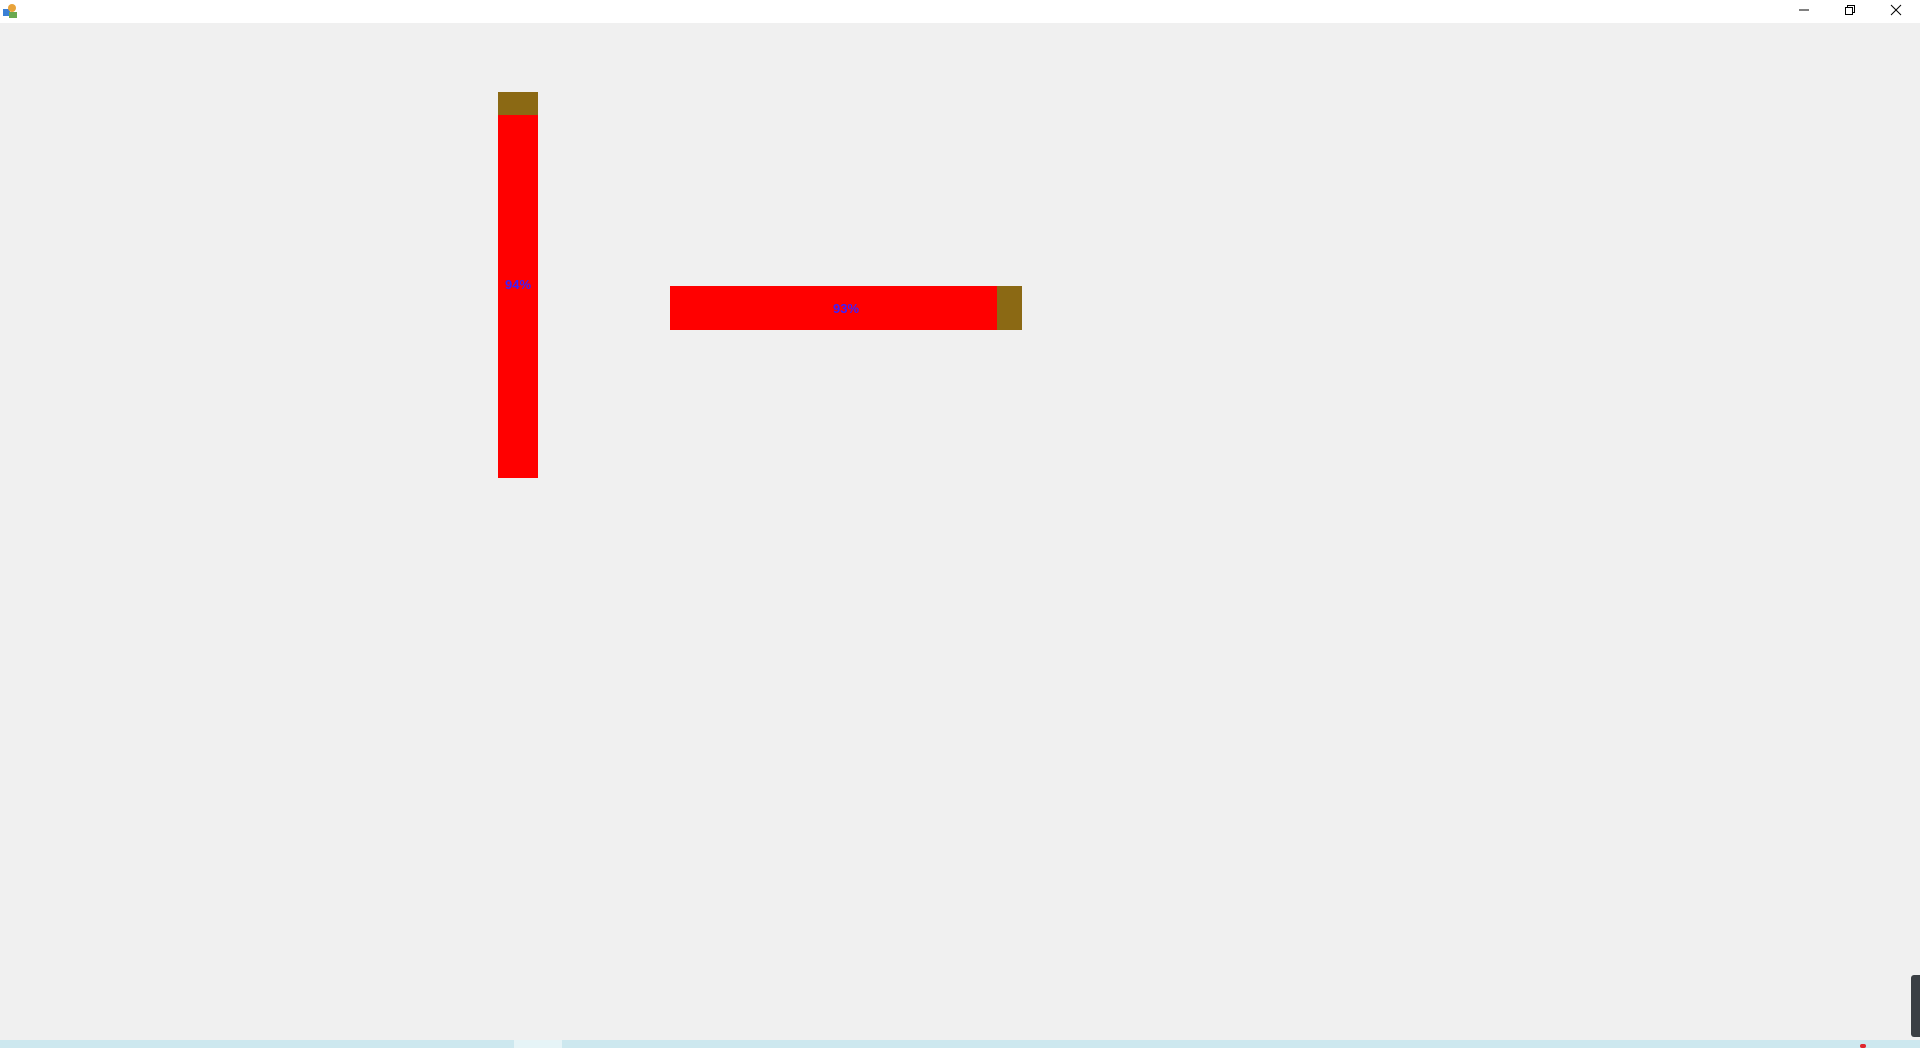 This screenshot has height=1048, width=1920. What do you see at coordinates (10, 11) in the screenshot?
I see `java-app-icon` at bounding box center [10, 11].